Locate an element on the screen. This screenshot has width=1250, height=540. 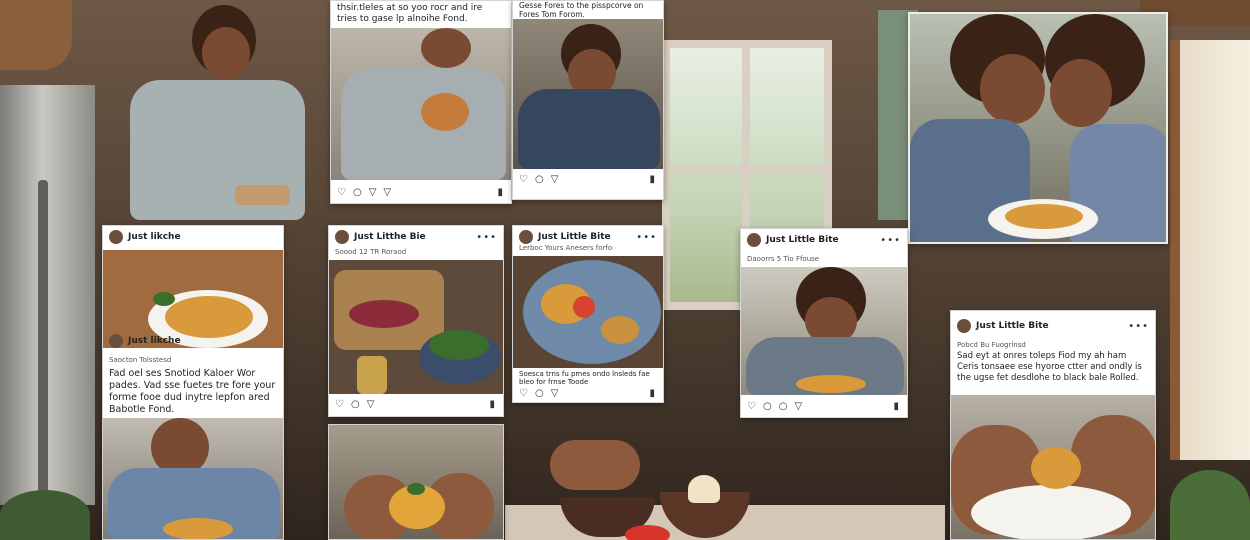
pastry is located at coordinates (620, 330).